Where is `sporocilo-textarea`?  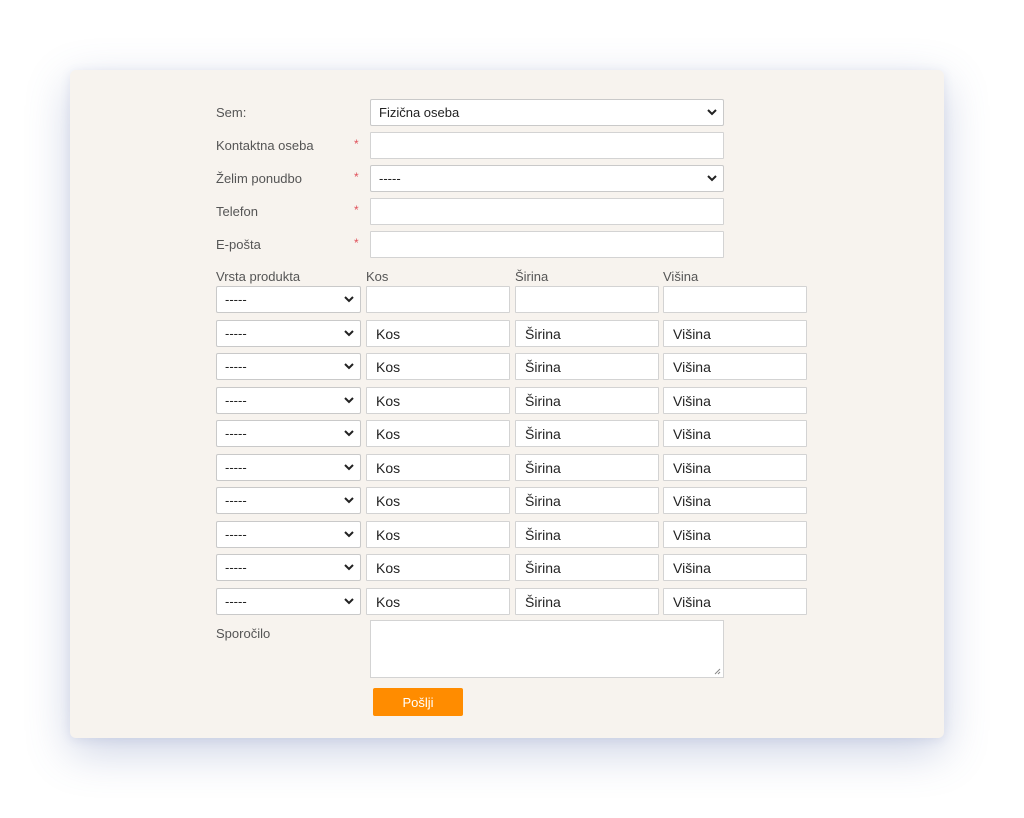 sporocilo-textarea is located at coordinates (547, 649).